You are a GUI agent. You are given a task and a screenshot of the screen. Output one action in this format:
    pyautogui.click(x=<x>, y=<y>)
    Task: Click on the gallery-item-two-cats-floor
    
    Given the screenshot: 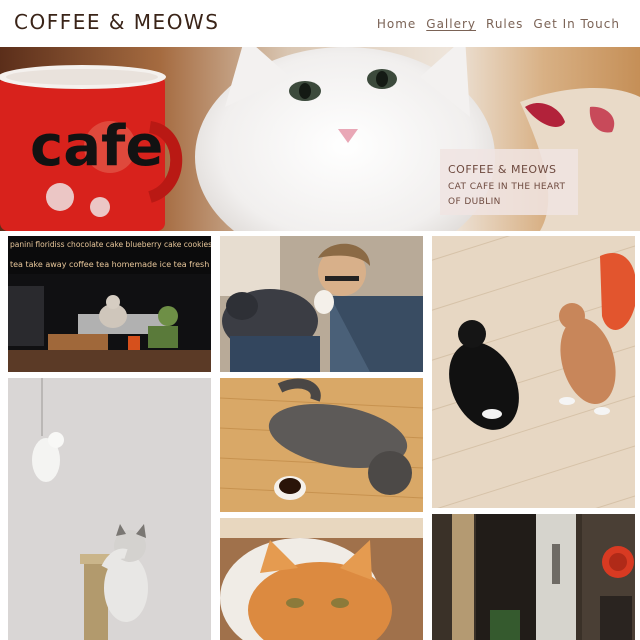 What is the action you would take?
    pyautogui.click(x=533, y=372)
    